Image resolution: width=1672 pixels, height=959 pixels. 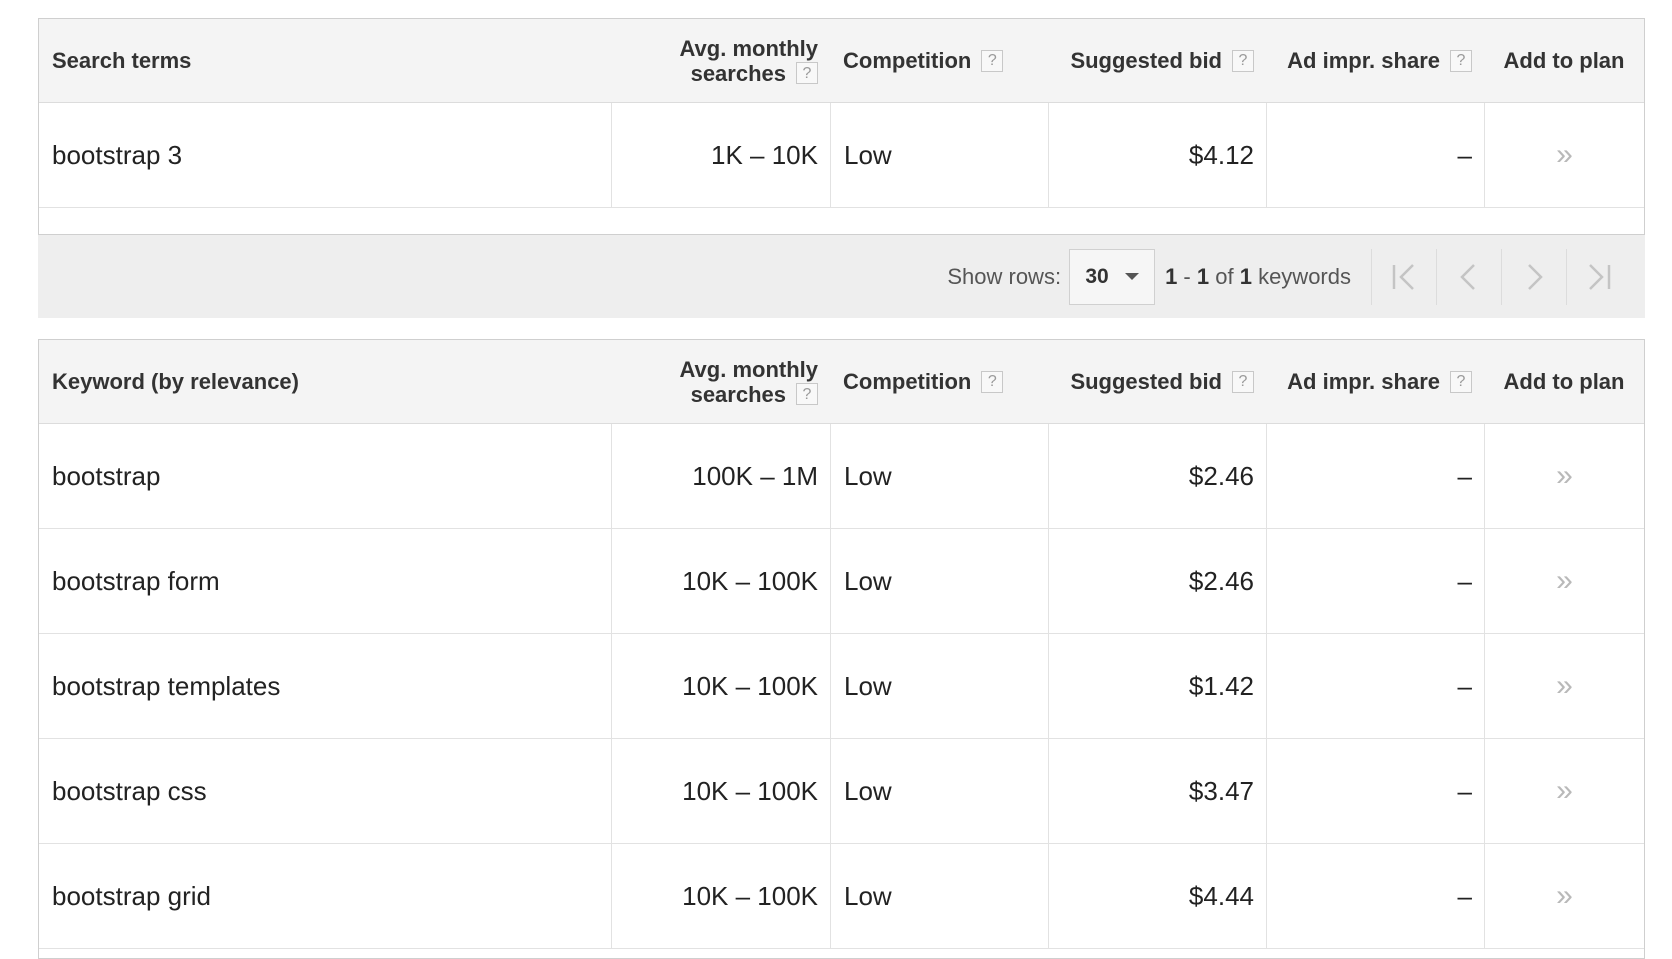 What do you see at coordinates (1131, 276) in the screenshot?
I see `chevron-down-icon` at bounding box center [1131, 276].